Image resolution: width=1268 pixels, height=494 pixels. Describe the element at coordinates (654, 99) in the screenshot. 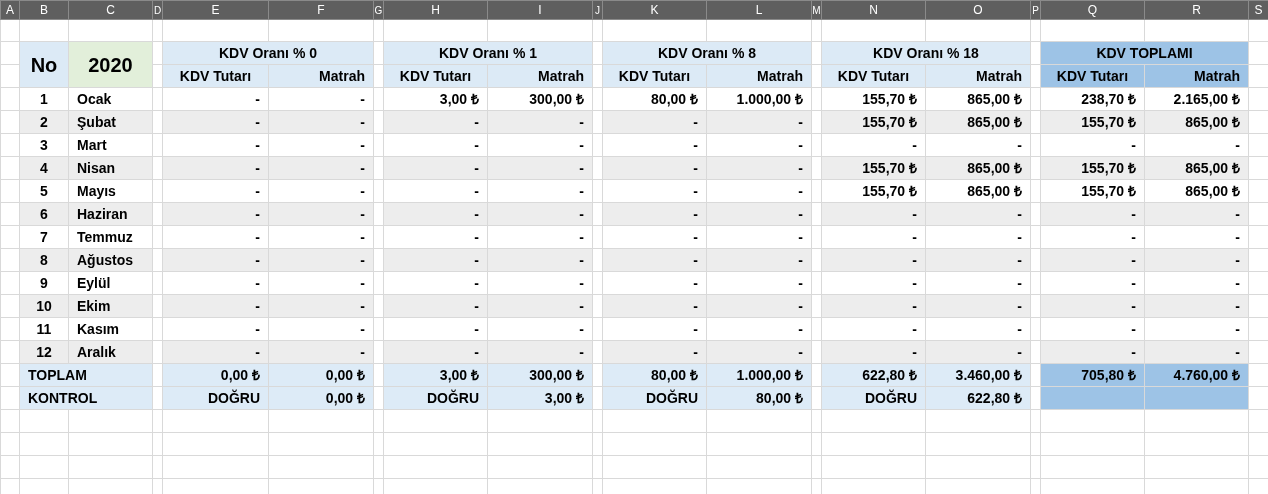

I see `table-cell: 80,00 ₺` at that location.